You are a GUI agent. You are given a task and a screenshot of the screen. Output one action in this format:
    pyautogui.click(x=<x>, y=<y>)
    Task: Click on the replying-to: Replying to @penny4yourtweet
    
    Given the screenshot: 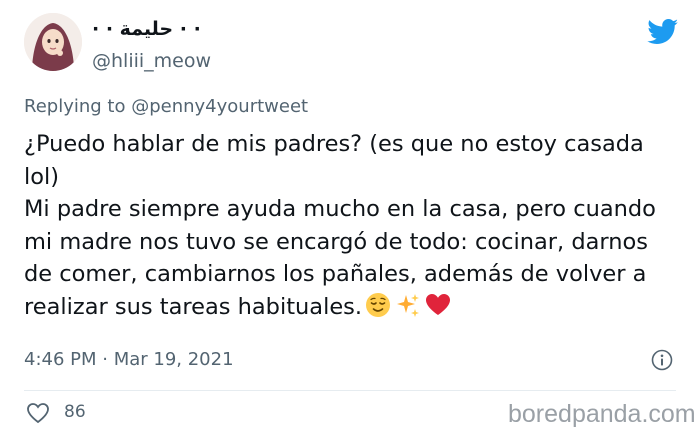 What is the action you would take?
    pyautogui.click(x=166, y=106)
    